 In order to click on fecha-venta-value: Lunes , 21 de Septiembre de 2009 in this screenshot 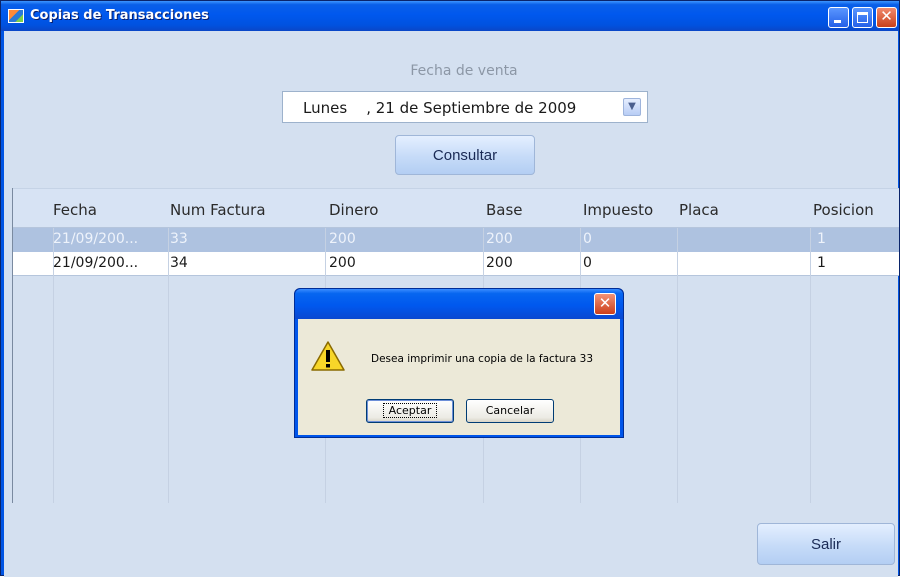, I will do `click(440, 108)`.